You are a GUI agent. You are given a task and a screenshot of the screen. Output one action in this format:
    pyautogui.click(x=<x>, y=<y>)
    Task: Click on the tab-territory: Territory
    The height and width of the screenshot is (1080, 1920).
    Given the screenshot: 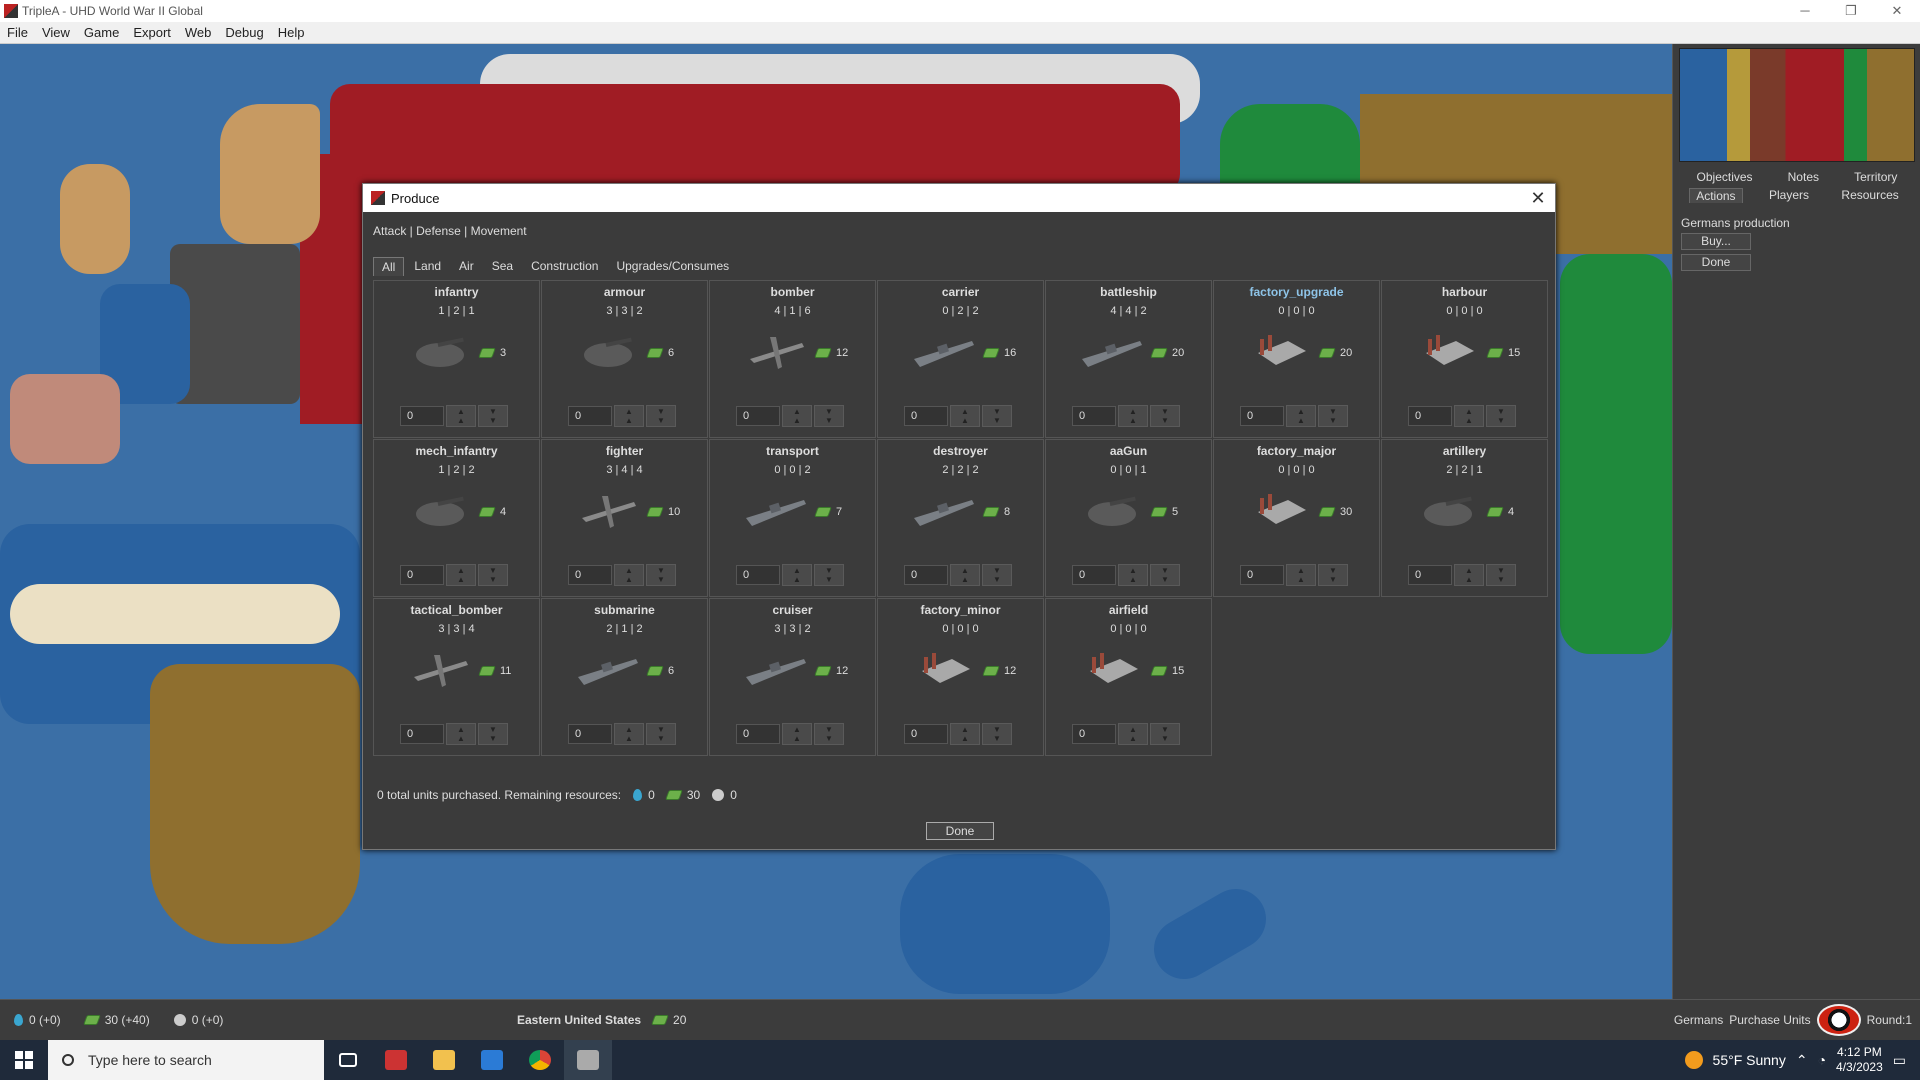 What is the action you would take?
    pyautogui.click(x=1875, y=177)
    